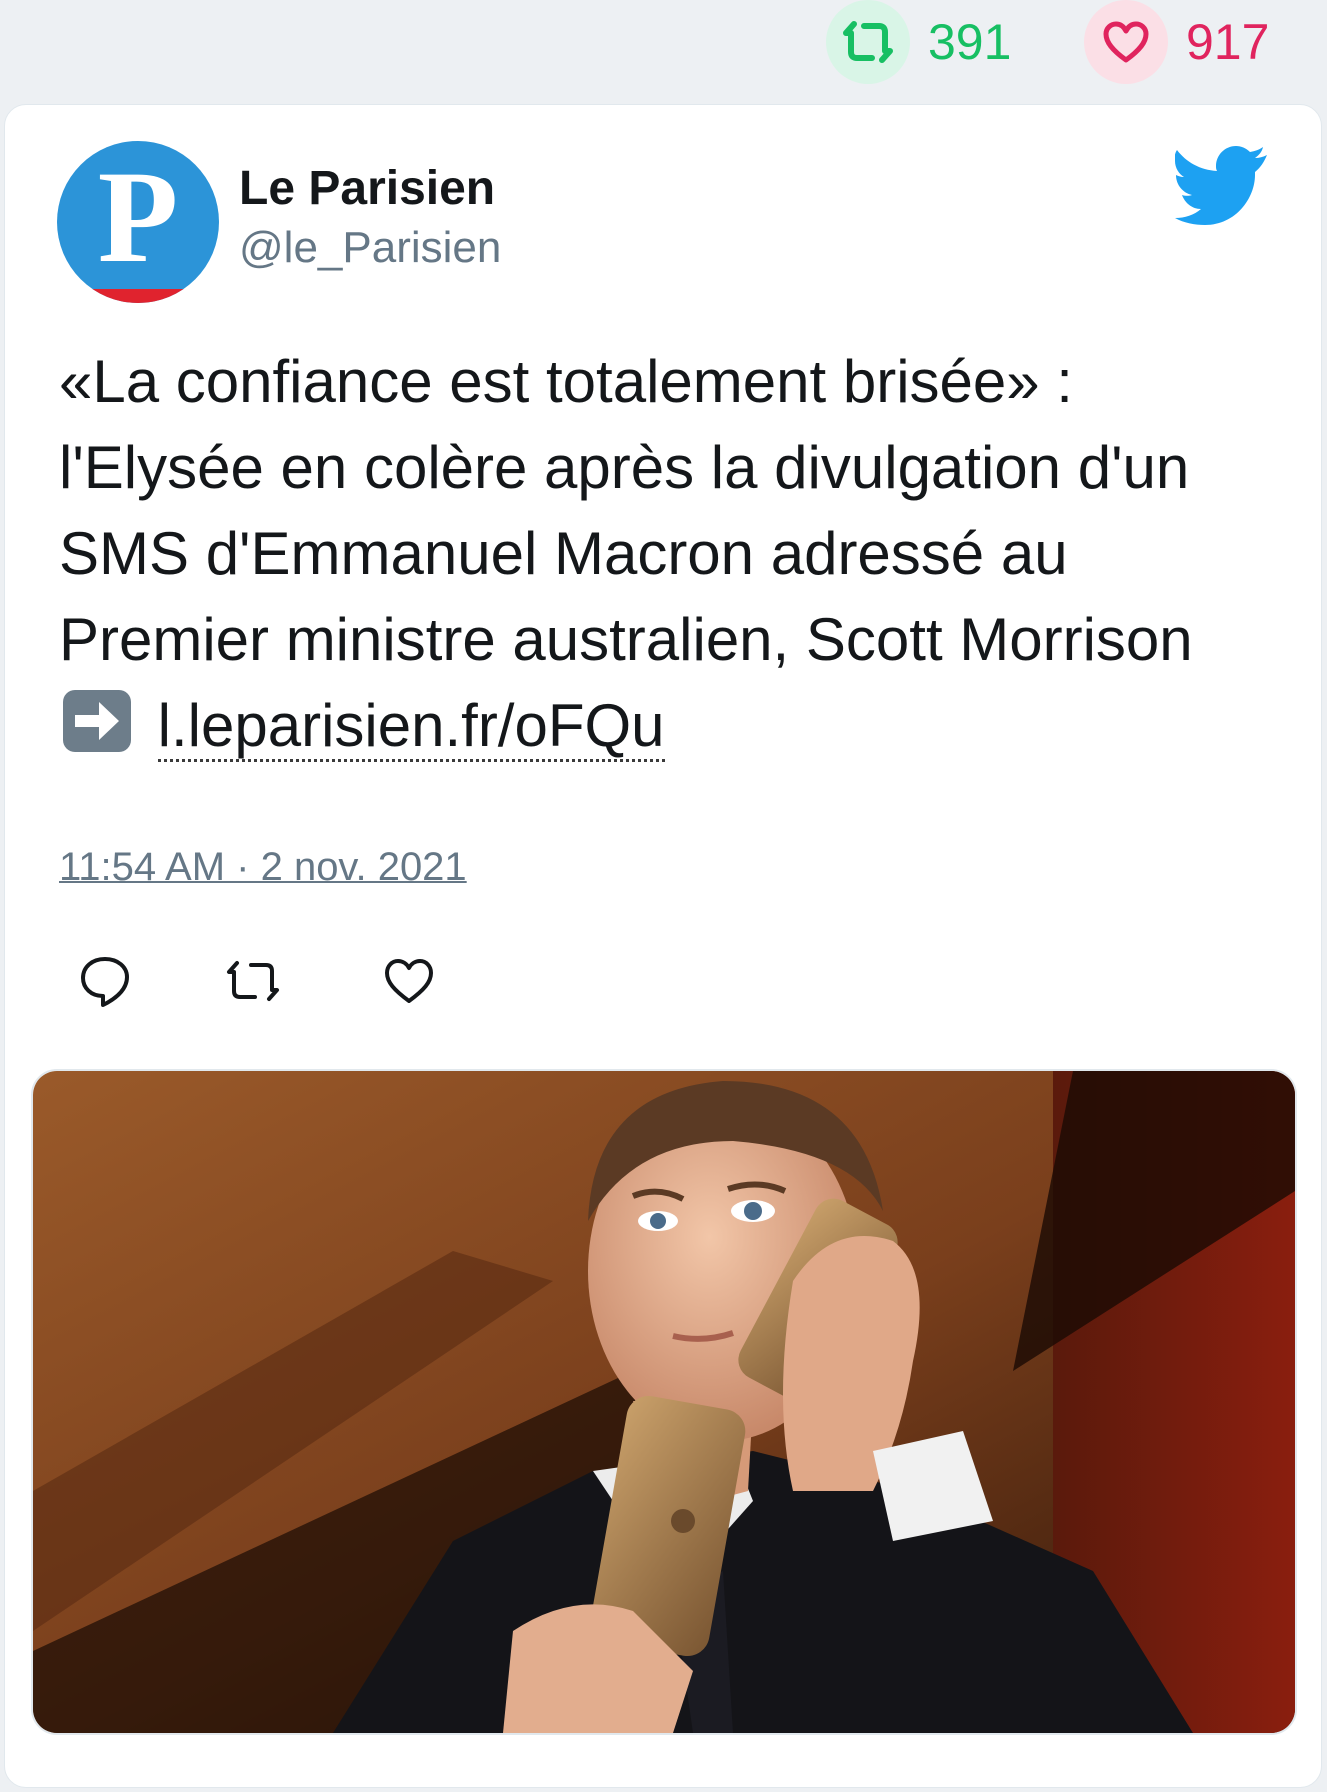 The width and height of the screenshot is (1327, 1792). I want to click on author-name: Le Parisien, so click(367, 188).